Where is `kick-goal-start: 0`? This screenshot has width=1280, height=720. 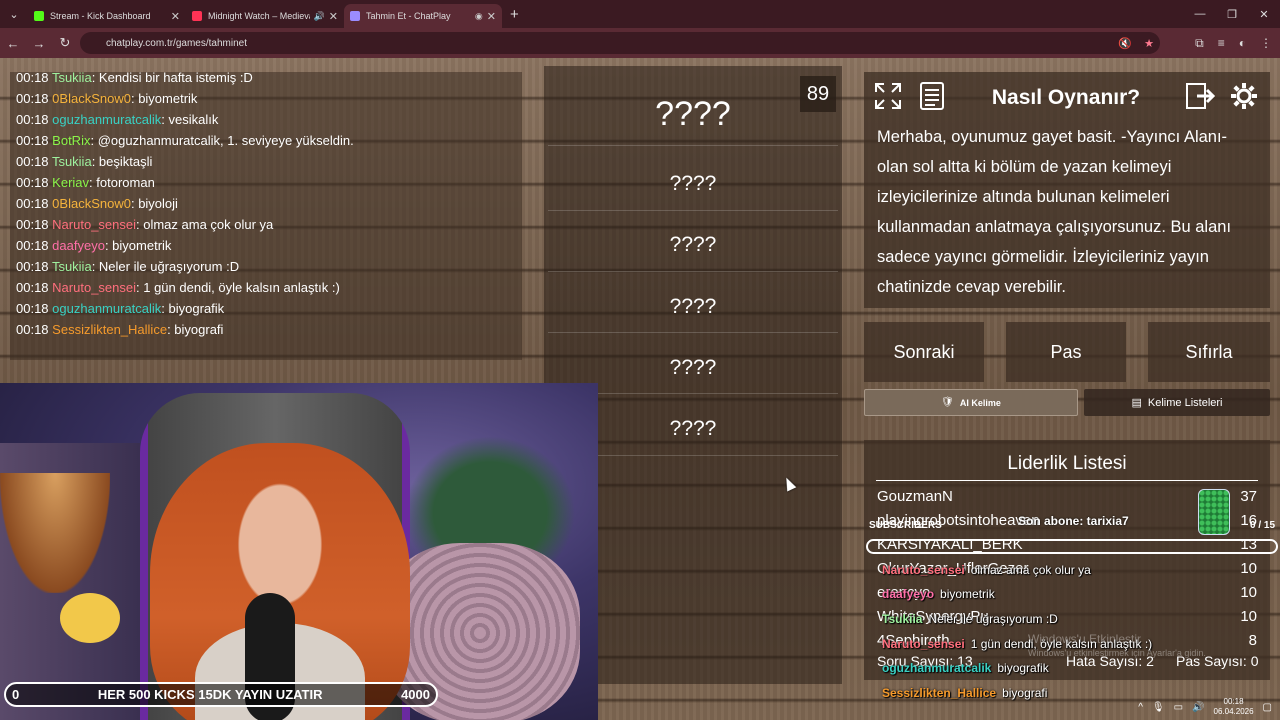
kick-goal-start: 0 is located at coordinates (16, 694).